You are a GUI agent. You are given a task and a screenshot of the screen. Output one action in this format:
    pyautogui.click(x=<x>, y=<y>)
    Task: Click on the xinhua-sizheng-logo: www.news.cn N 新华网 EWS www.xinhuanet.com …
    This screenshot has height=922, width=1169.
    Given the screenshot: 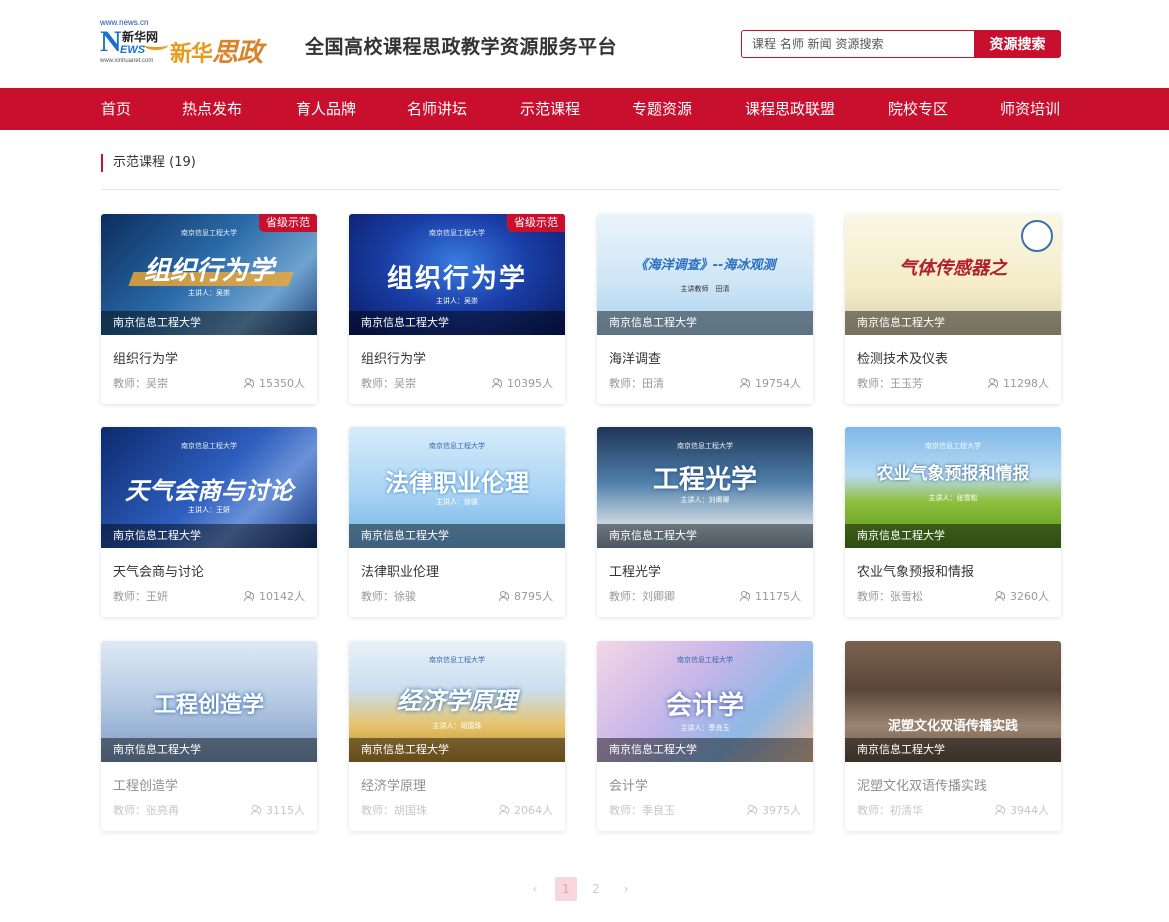 What is the action you would take?
    pyautogui.click(x=195, y=43)
    